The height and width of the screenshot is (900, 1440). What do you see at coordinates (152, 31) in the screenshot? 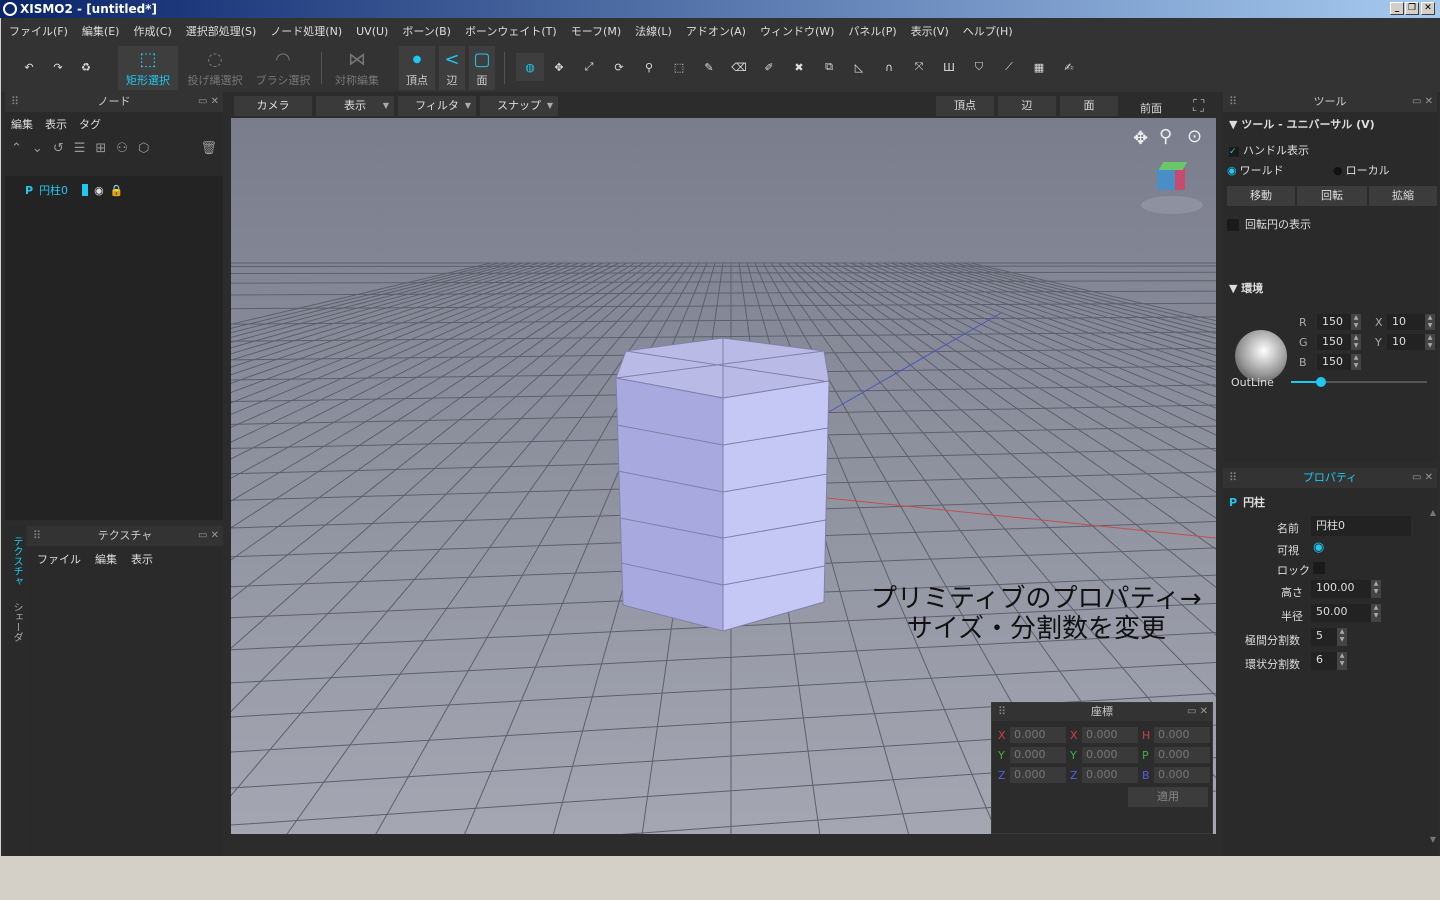
I see `menu-create: 作成(C)` at bounding box center [152, 31].